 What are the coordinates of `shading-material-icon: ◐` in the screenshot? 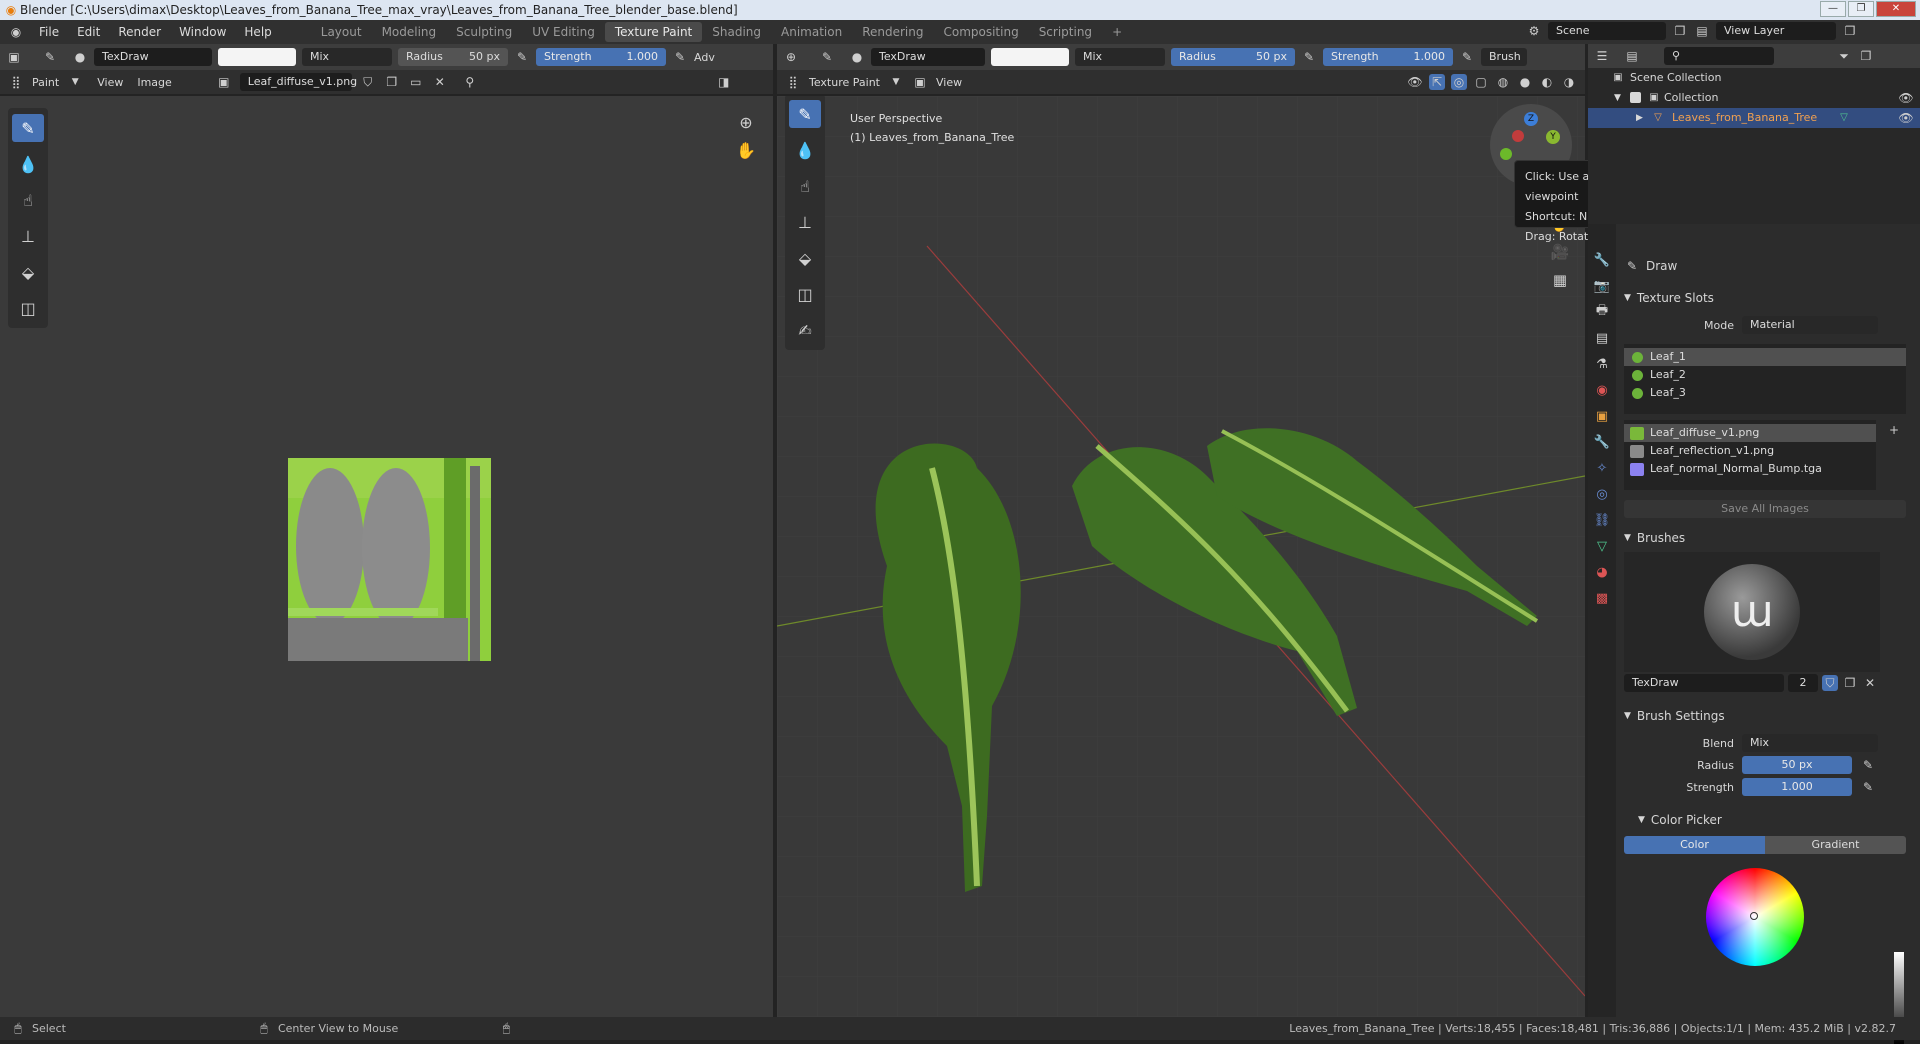 It's located at (1547, 82).